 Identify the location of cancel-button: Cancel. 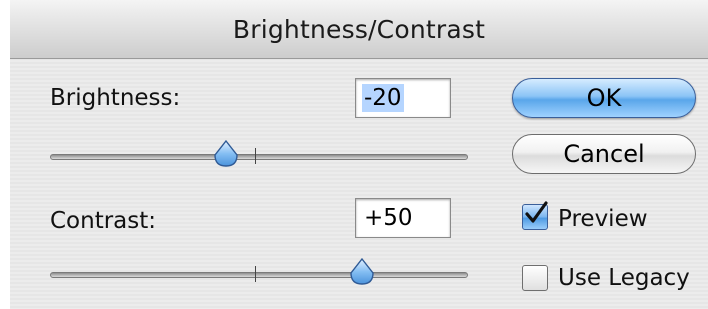
(604, 154).